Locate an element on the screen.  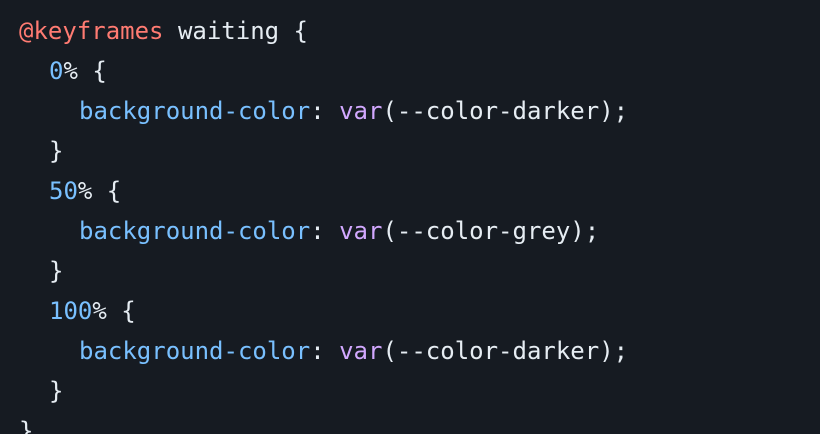
code-line: @keyframes waiting { is located at coordinates (163, 31).